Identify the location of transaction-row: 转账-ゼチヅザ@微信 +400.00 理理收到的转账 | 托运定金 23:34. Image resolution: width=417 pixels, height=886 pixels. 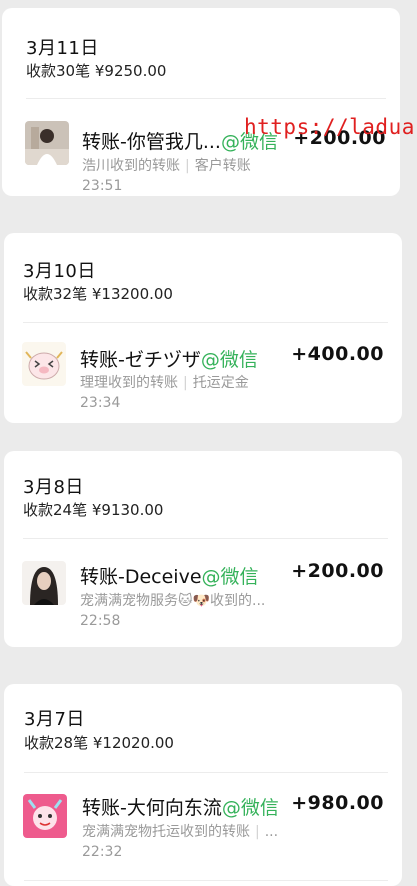
(203, 373).